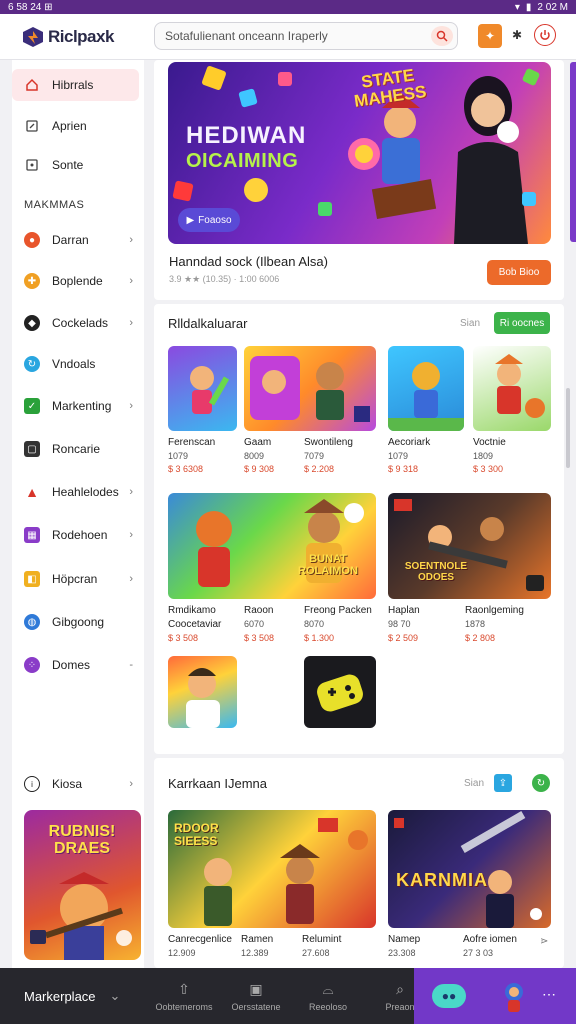  What do you see at coordinates (568, 428) in the screenshot?
I see `scrollbar` at bounding box center [568, 428].